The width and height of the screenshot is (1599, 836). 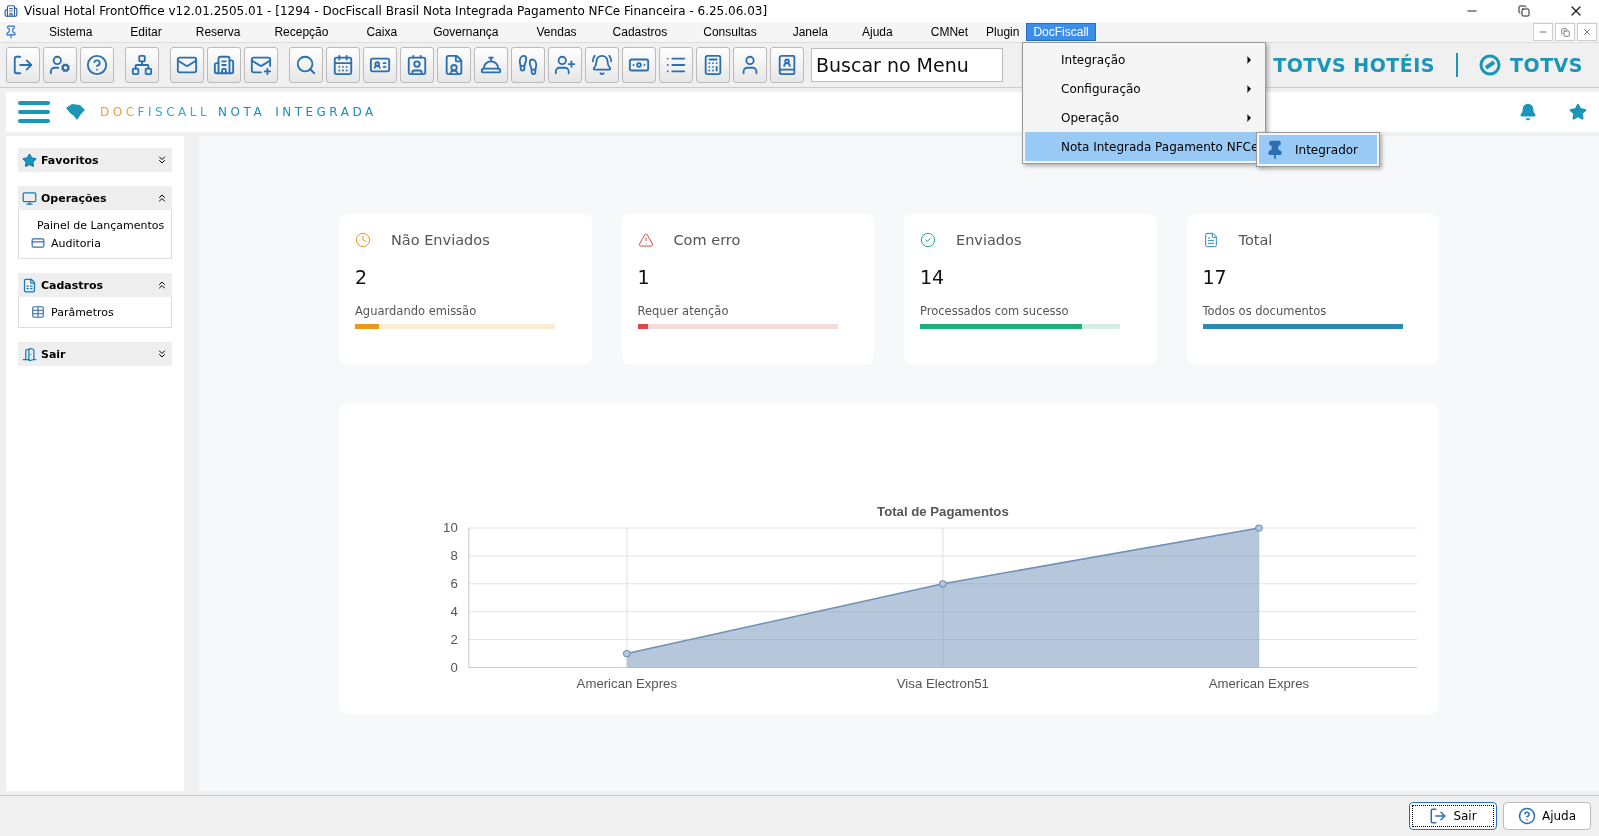 What do you see at coordinates (1453, 816) in the screenshot?
I see `exit-button: Sair` at bounding box center [1453, 816].